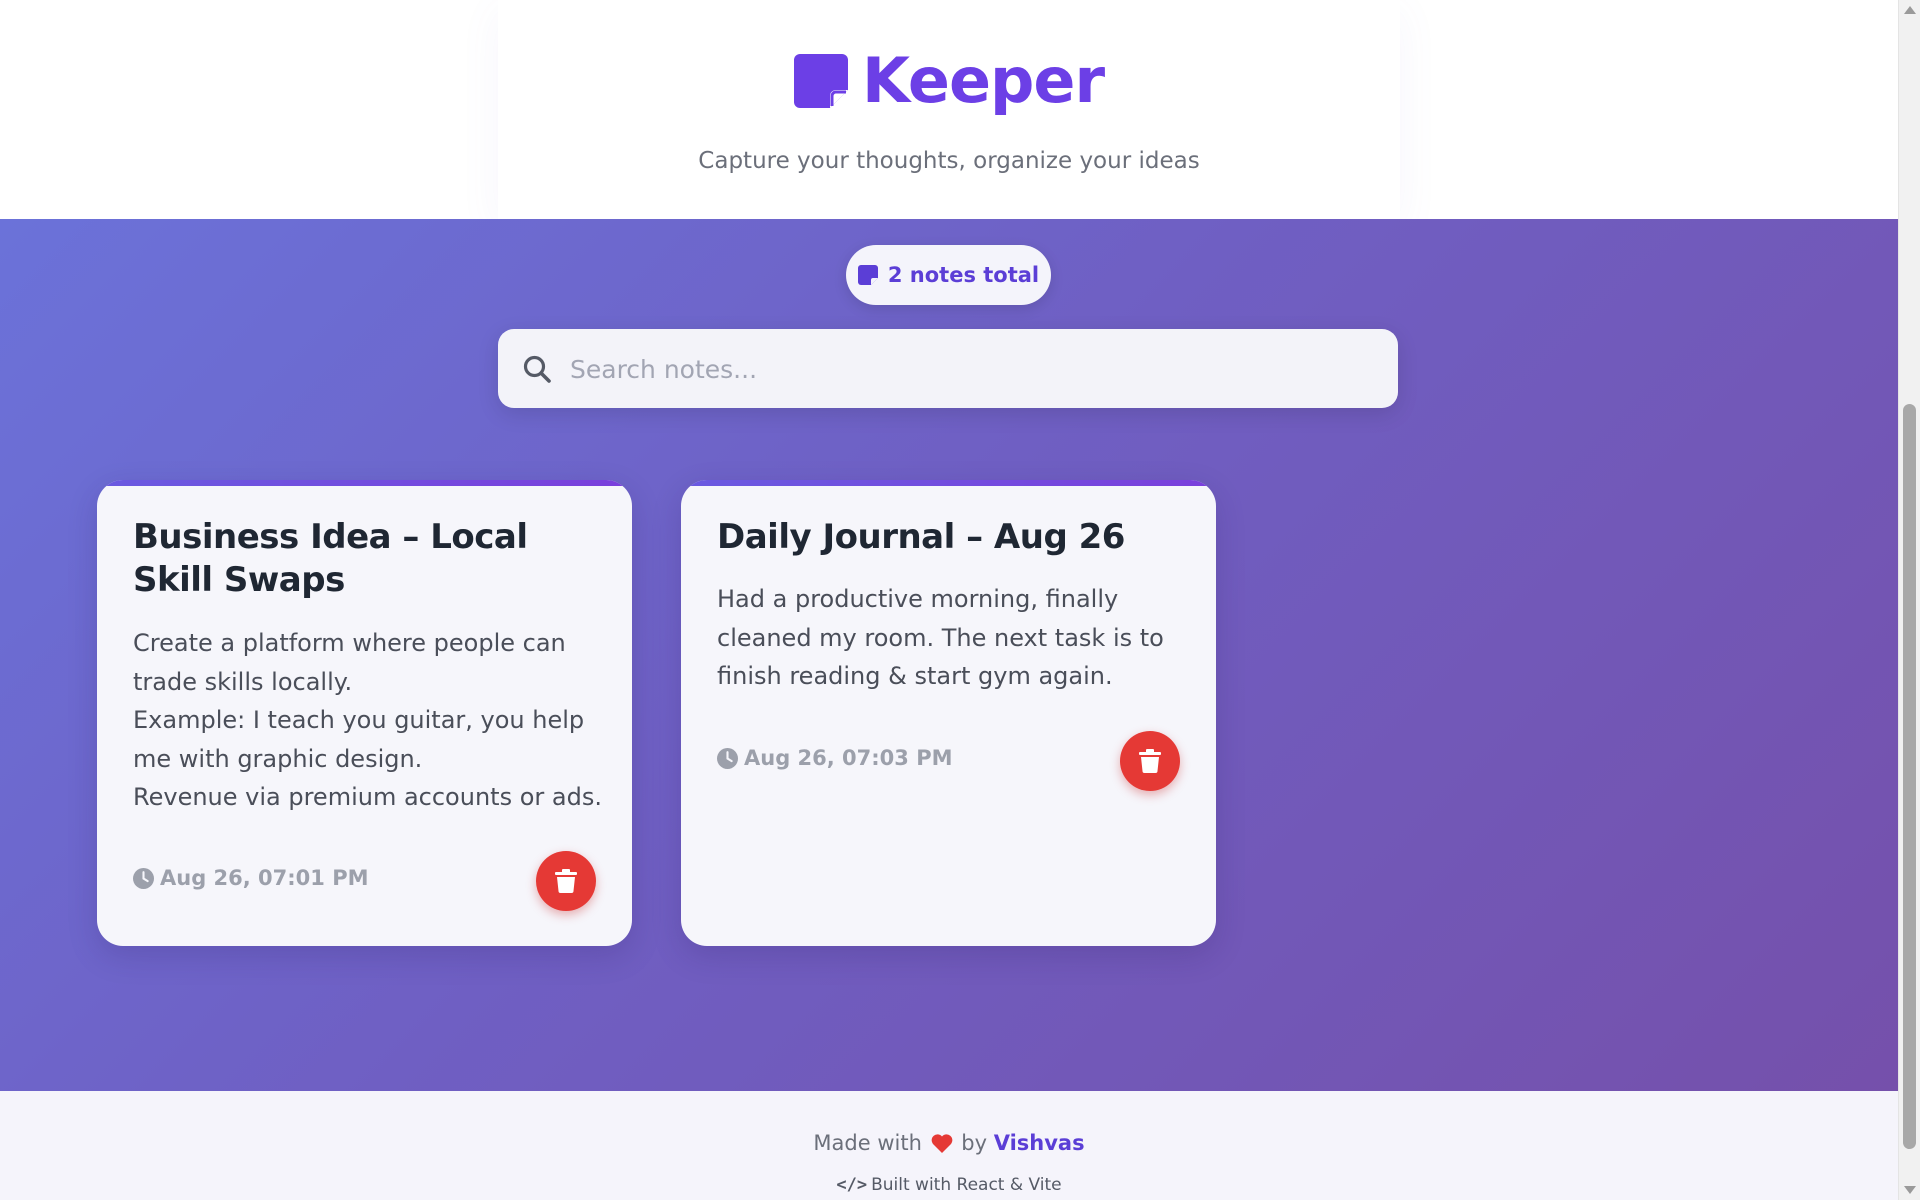 This screenshot has width=1920, height=1200. What do you see at coordinates (848, 758) in the screenshot?
I see `note-timestamp-text: Aug 26, 07:03 PM` at bounding box center [848, 758].